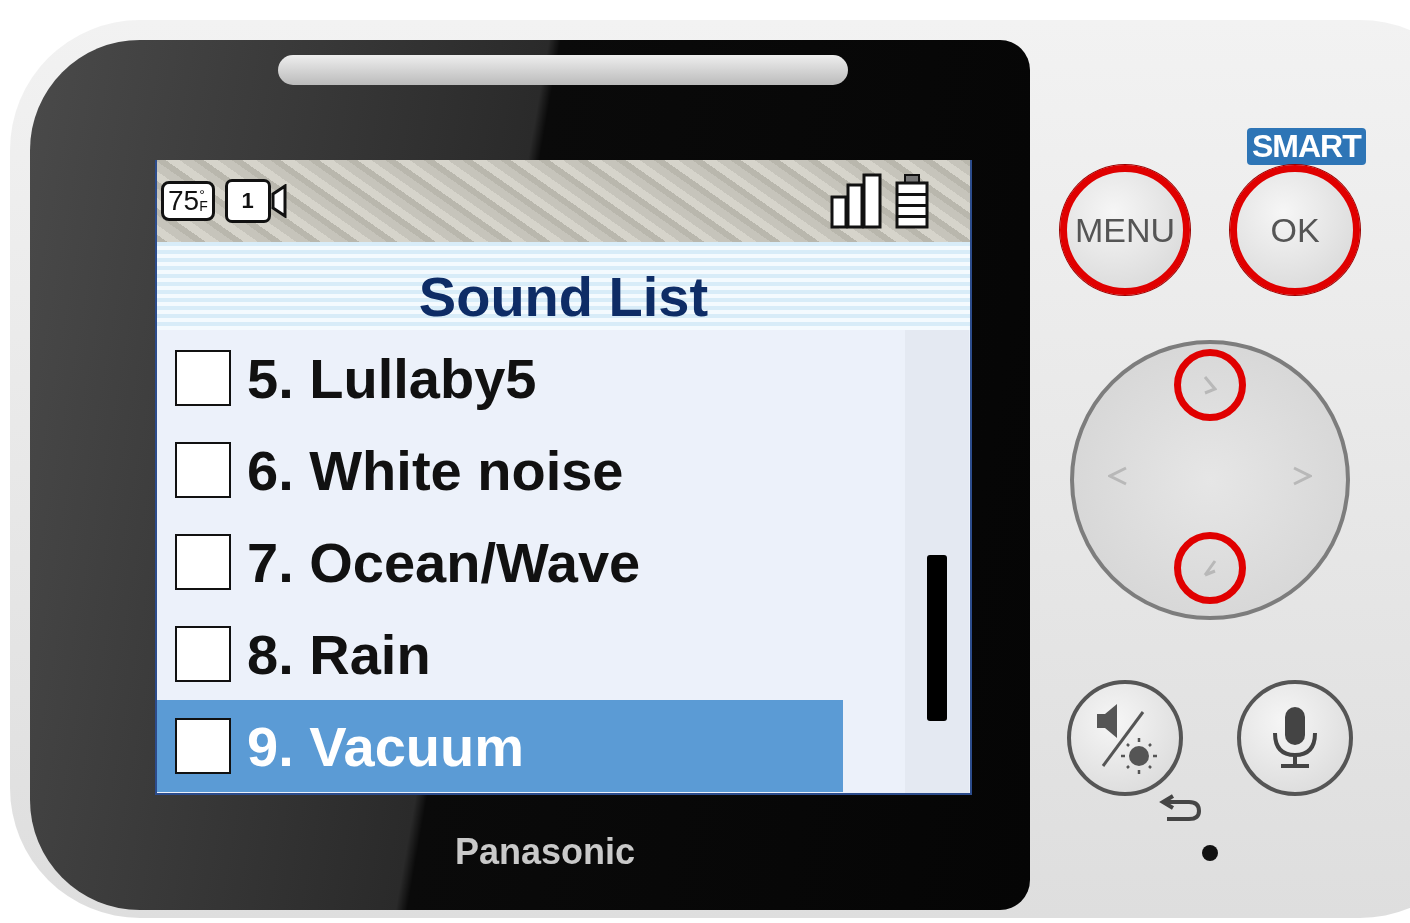 The image size is (1410, 923). What do you see at coordinates (1306, 146) in the screenshot?
I see `smart-label: SMART` at bounding box center [1306, 146].